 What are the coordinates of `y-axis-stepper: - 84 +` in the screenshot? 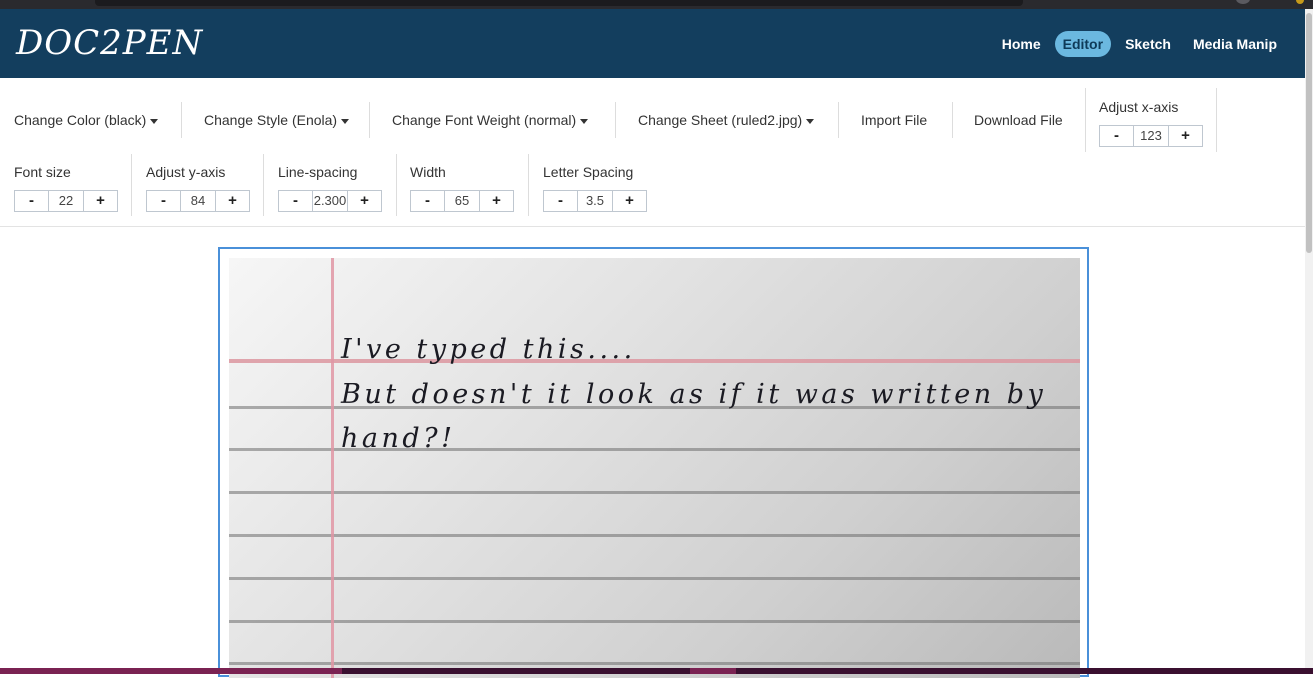 It's located at (198, 201).